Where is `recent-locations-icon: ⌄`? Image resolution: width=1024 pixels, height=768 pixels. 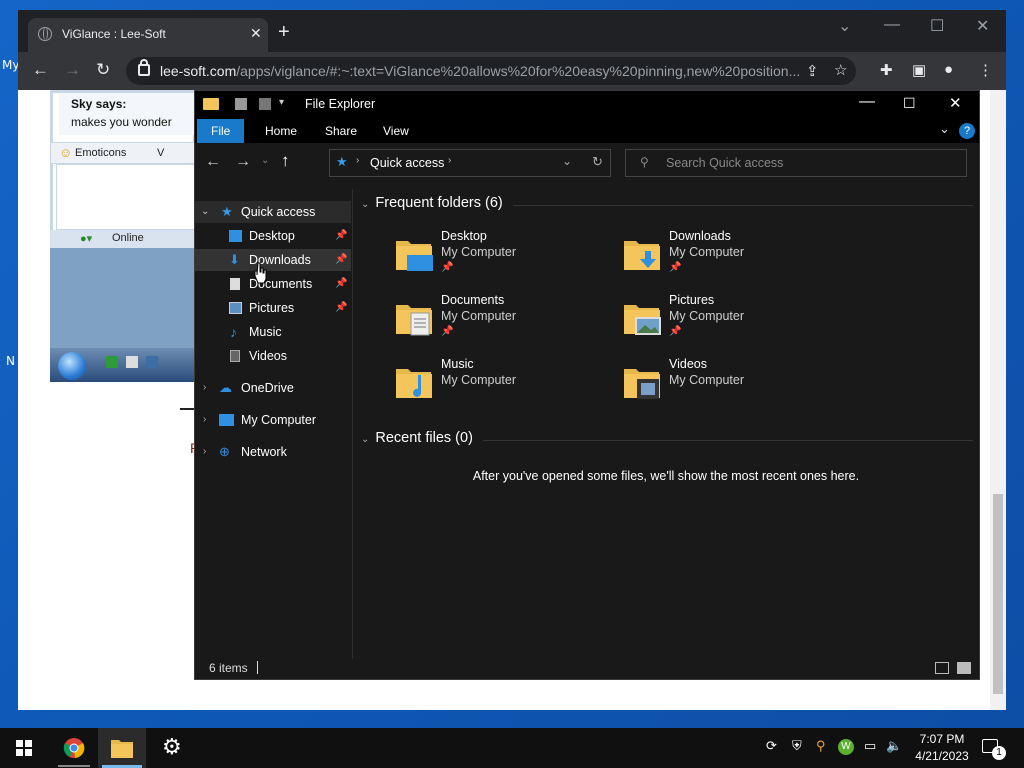 recent-locations-icon: ⌄ is located at coordinates (265, 160).